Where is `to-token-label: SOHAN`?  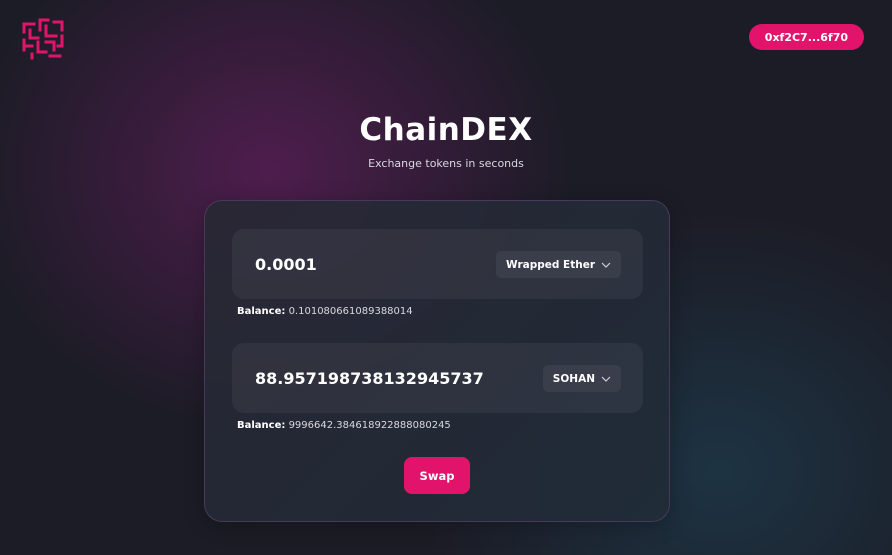 to-token-label: SOHAN is located at coordinates (573, 378).